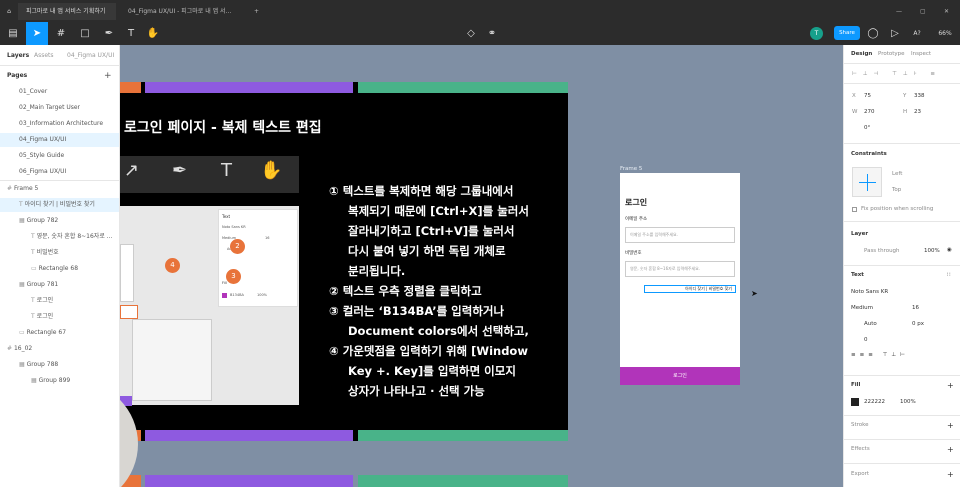 The height and width of the screenshot is (487, 960). Describe the element at coordinates (13, 33) in the screenshot. I see `main-menu-icon: ▤` at that location.